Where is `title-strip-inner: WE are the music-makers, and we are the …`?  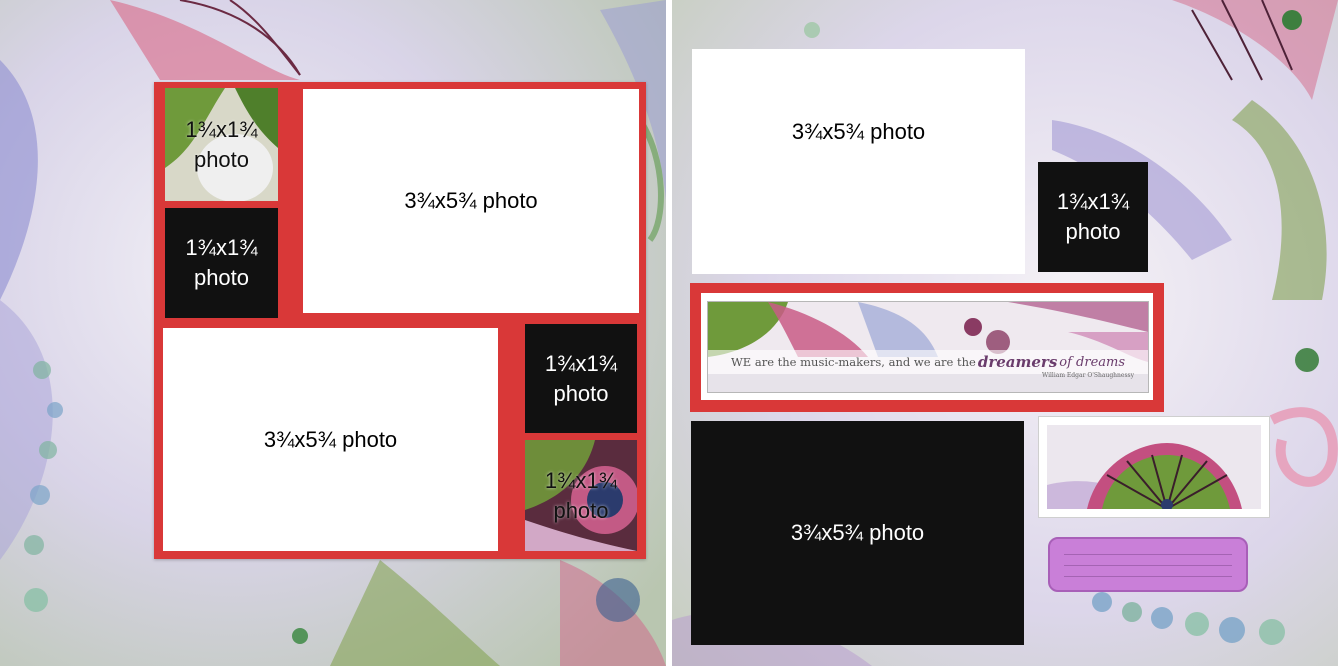 title-strip-inner: WE are the music-makers, and we are the … is located at coordinates (927, 346).